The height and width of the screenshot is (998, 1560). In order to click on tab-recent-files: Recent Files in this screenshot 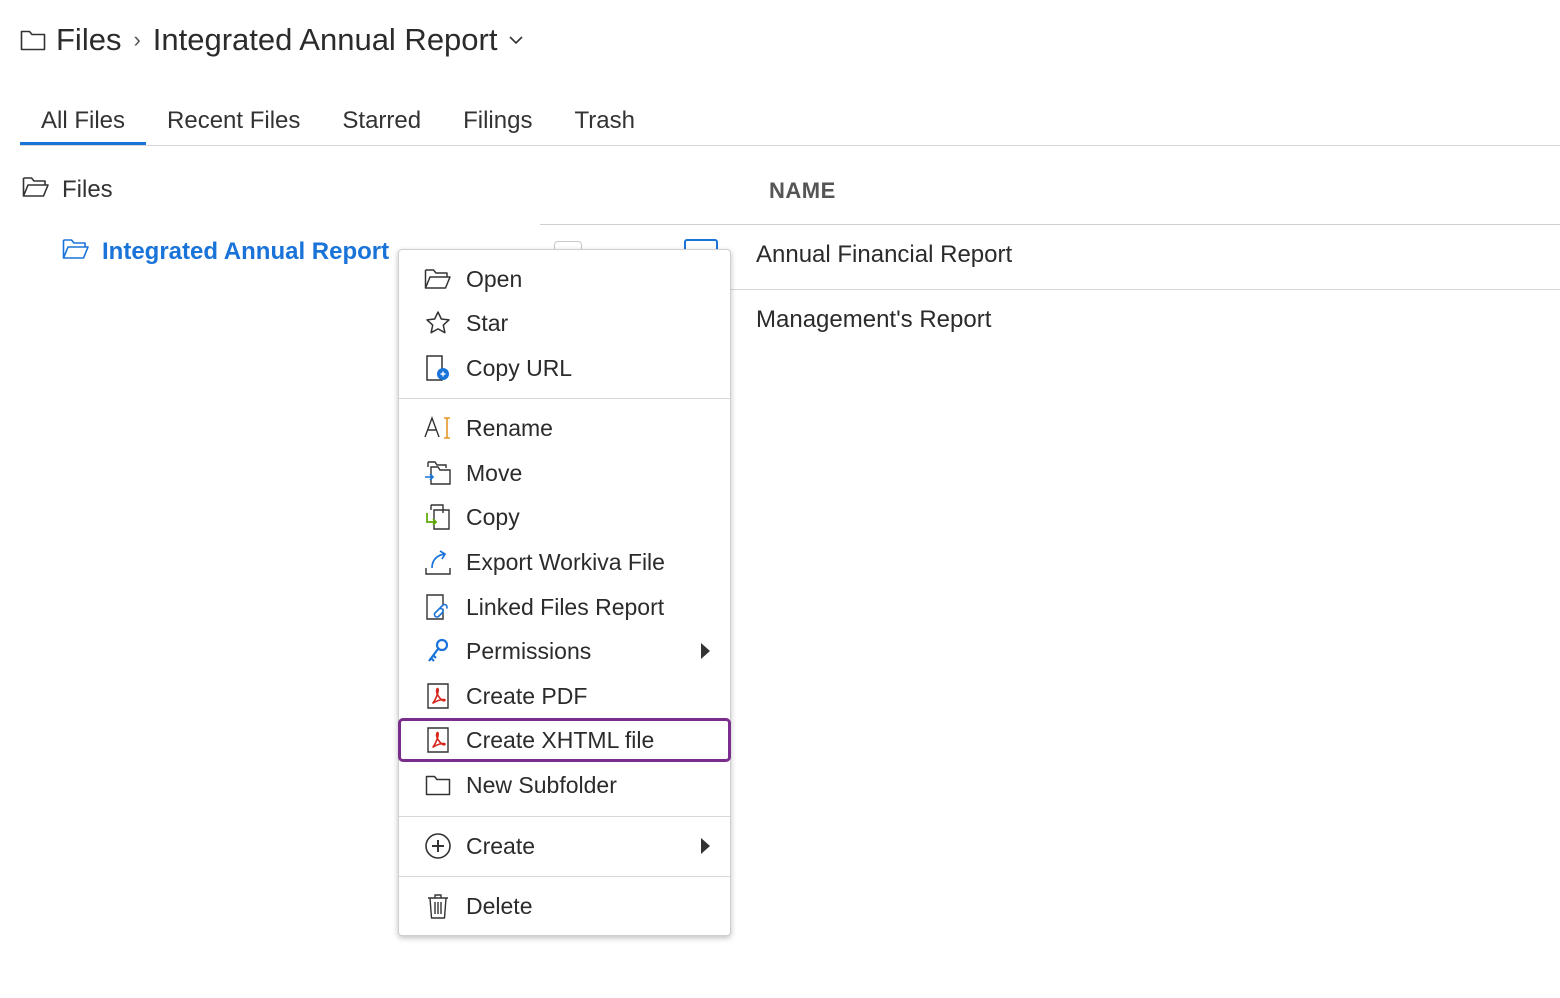, I will do `click(233, 121)`.